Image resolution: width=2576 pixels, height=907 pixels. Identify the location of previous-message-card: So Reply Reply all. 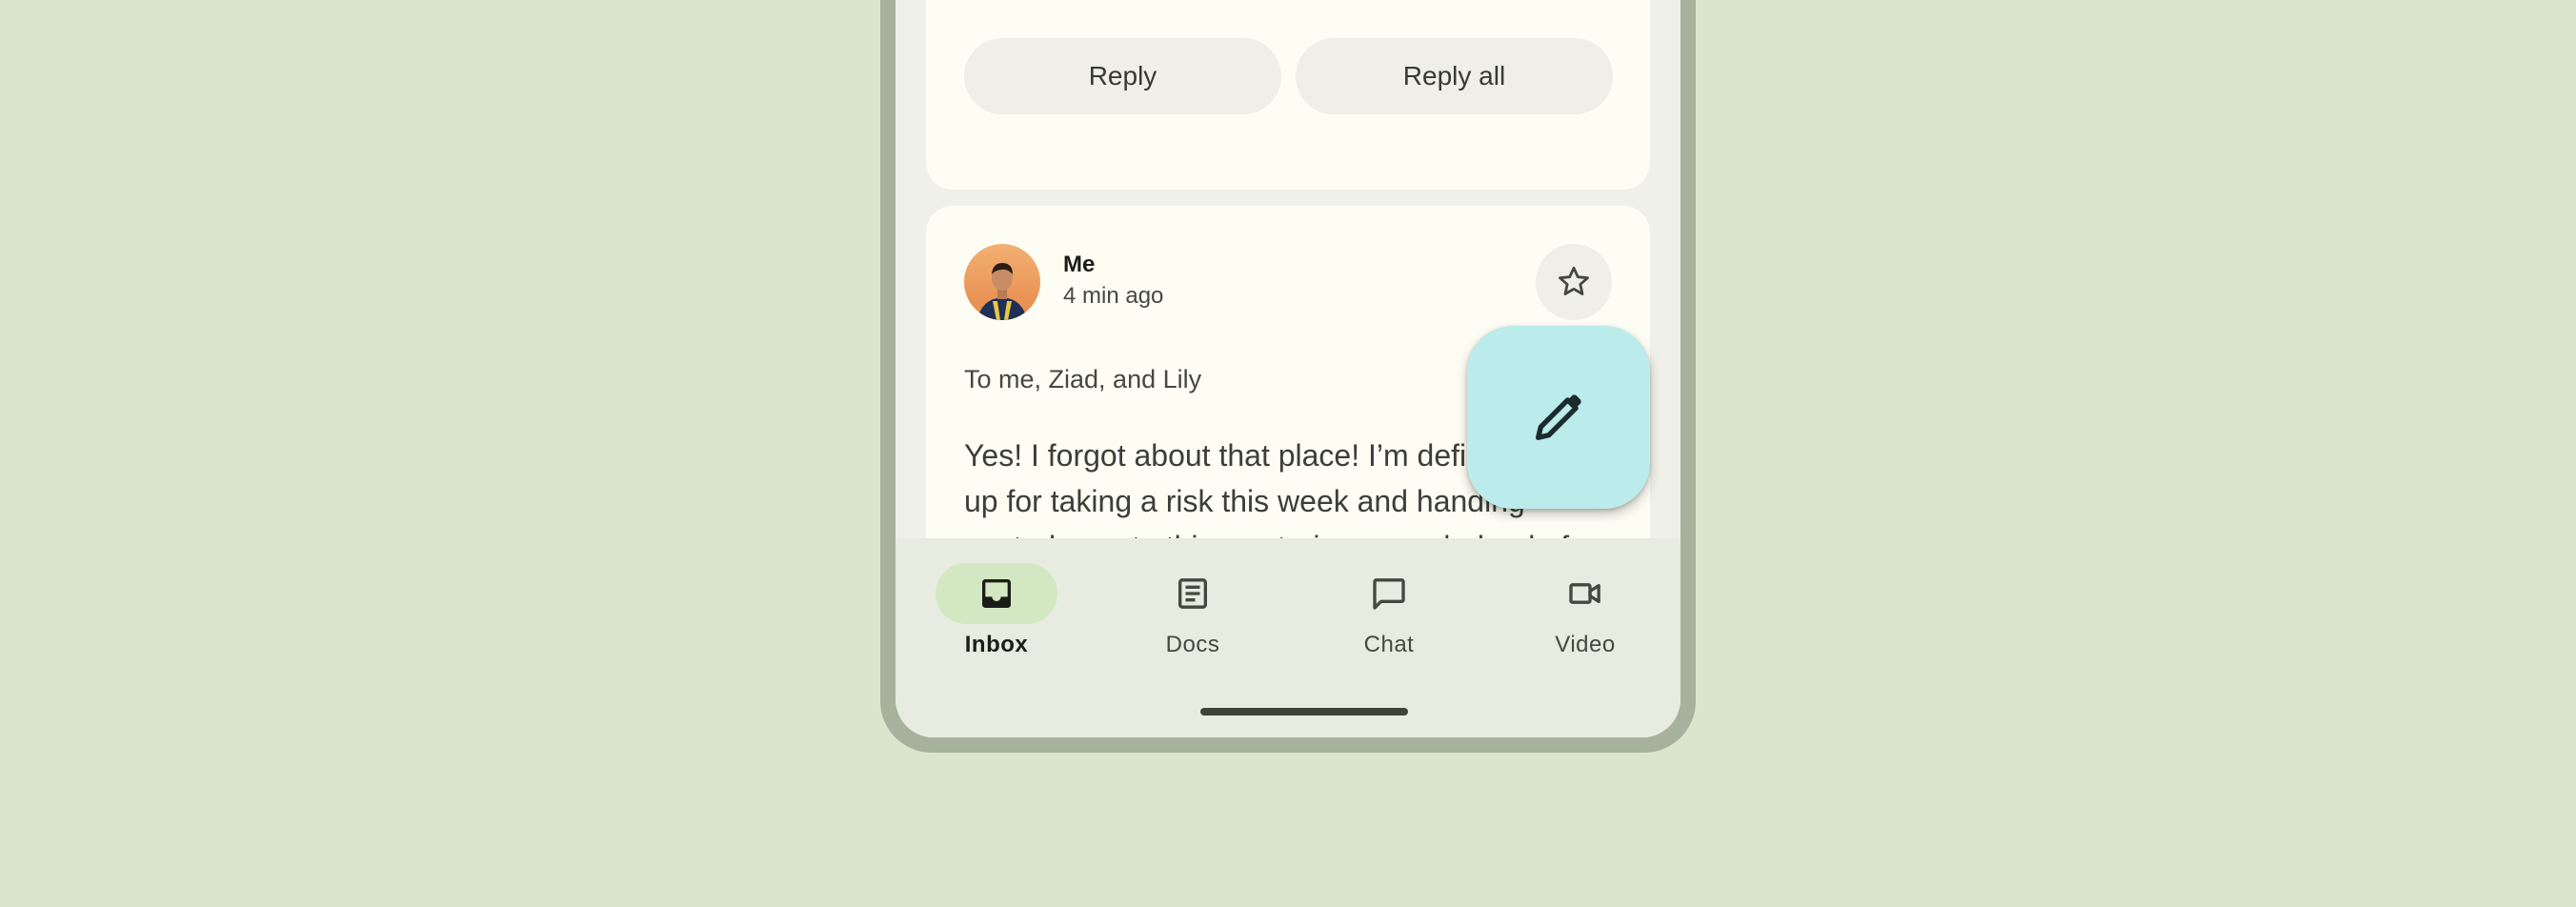
(1288, 95).